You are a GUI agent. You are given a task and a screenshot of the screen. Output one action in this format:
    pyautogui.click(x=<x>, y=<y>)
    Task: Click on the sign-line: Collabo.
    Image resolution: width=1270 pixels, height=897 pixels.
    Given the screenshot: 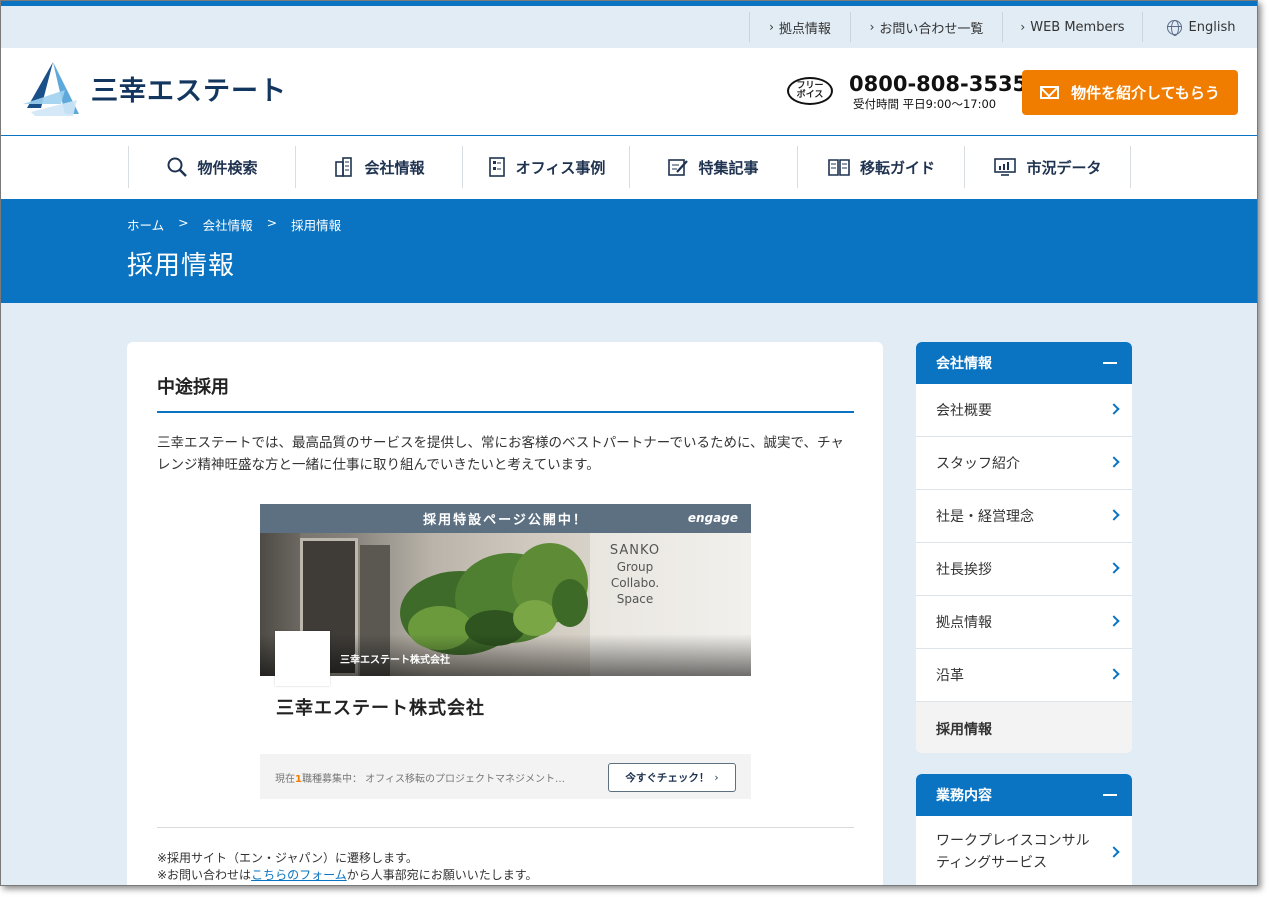 What is the action you would take?
    pyautogui.click(x=635, y=583)
    